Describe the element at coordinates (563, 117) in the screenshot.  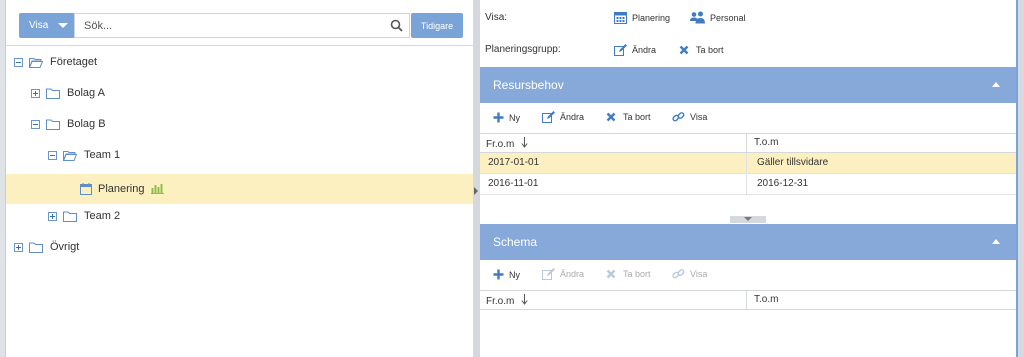
I see `resursbehov-andra-button: Ändra` at that location.